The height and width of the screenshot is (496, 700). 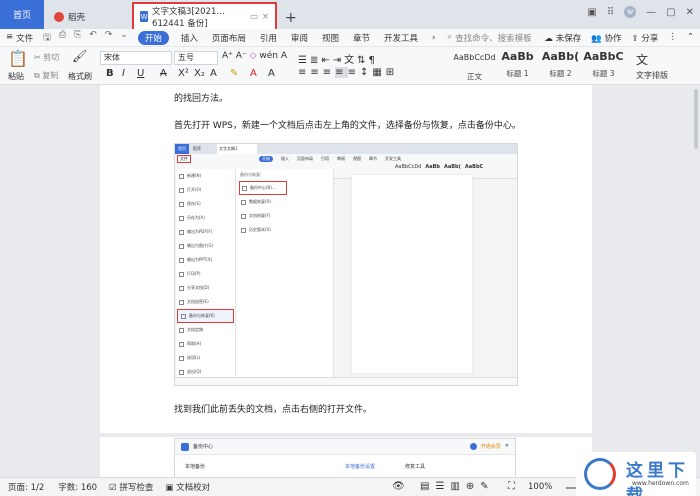 What do you see at coordinates (350, 60) in the screenshot?
I see `chinese-layout-icon: 文` at bounding box center [350, 60].